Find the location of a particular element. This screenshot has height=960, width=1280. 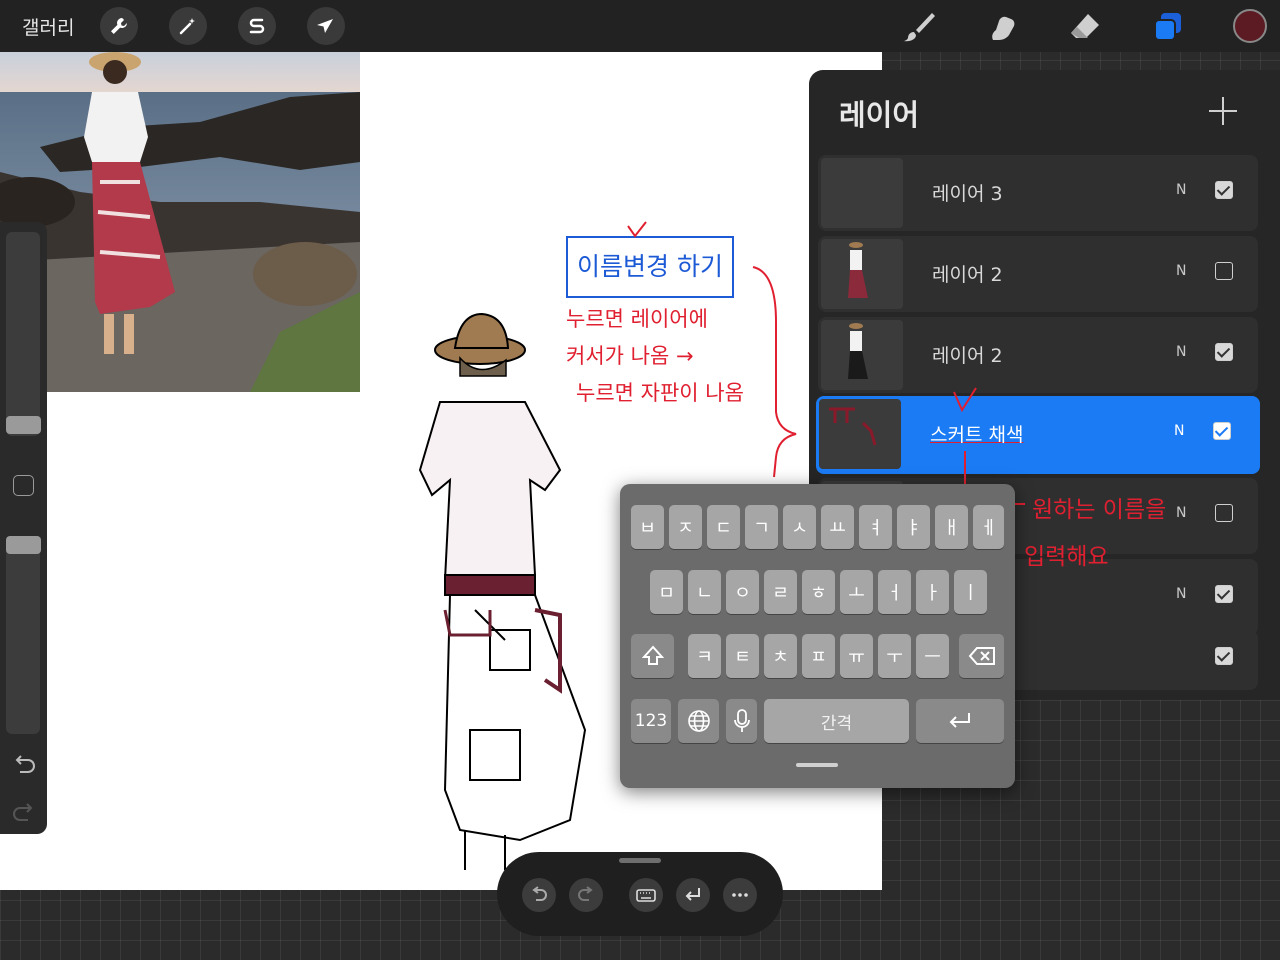

backspace-icon is located at coordinates (981, 656).